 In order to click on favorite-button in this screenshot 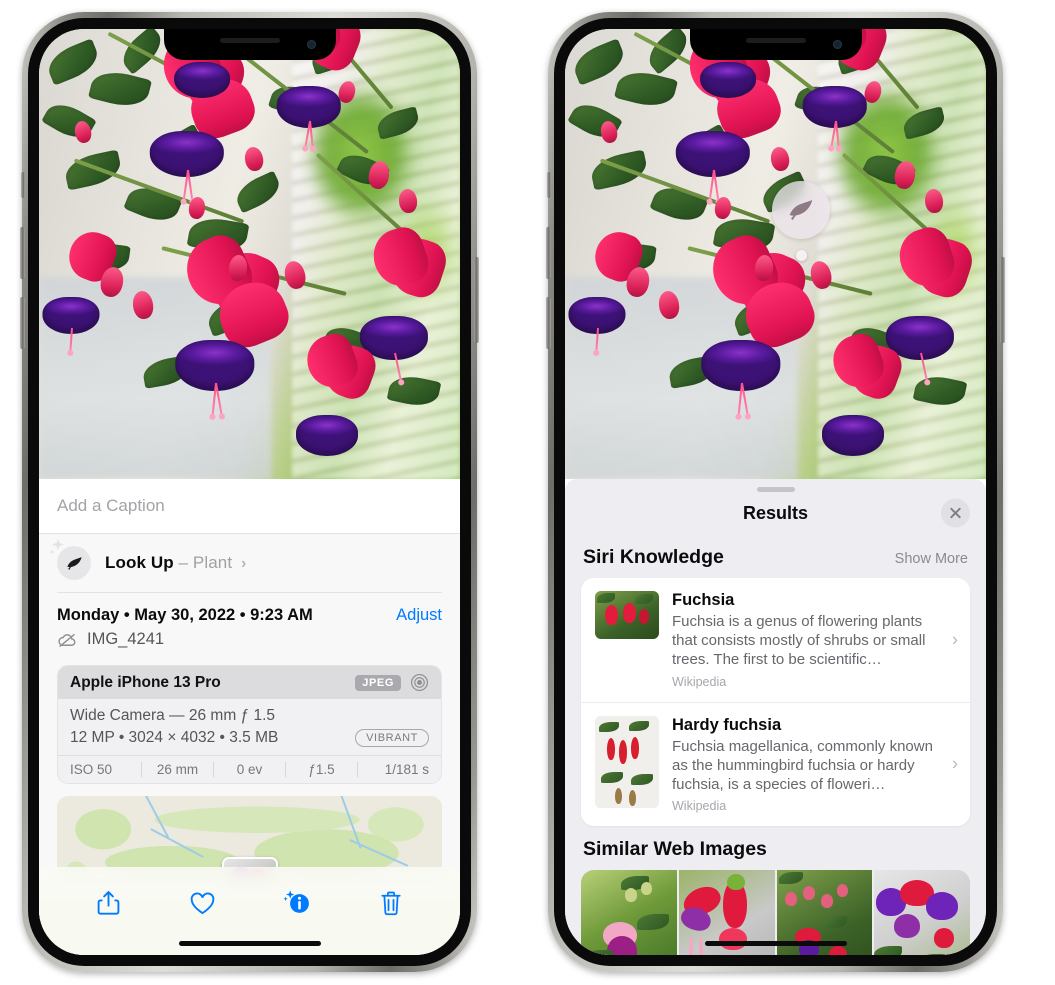, I will do `click(202, 903)`.